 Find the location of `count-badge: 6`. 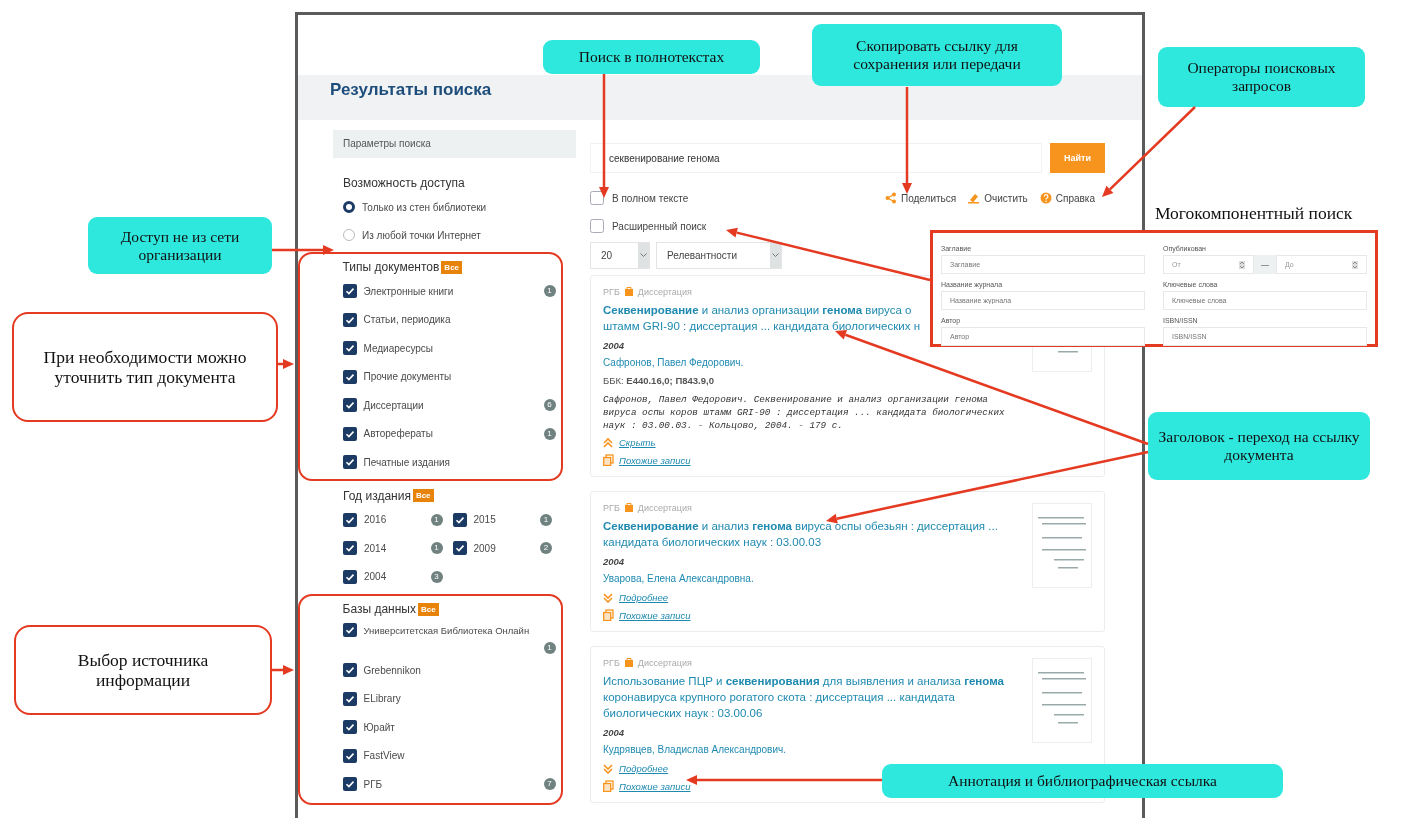

count-badge: 6 is located at coordinates (549, 405).